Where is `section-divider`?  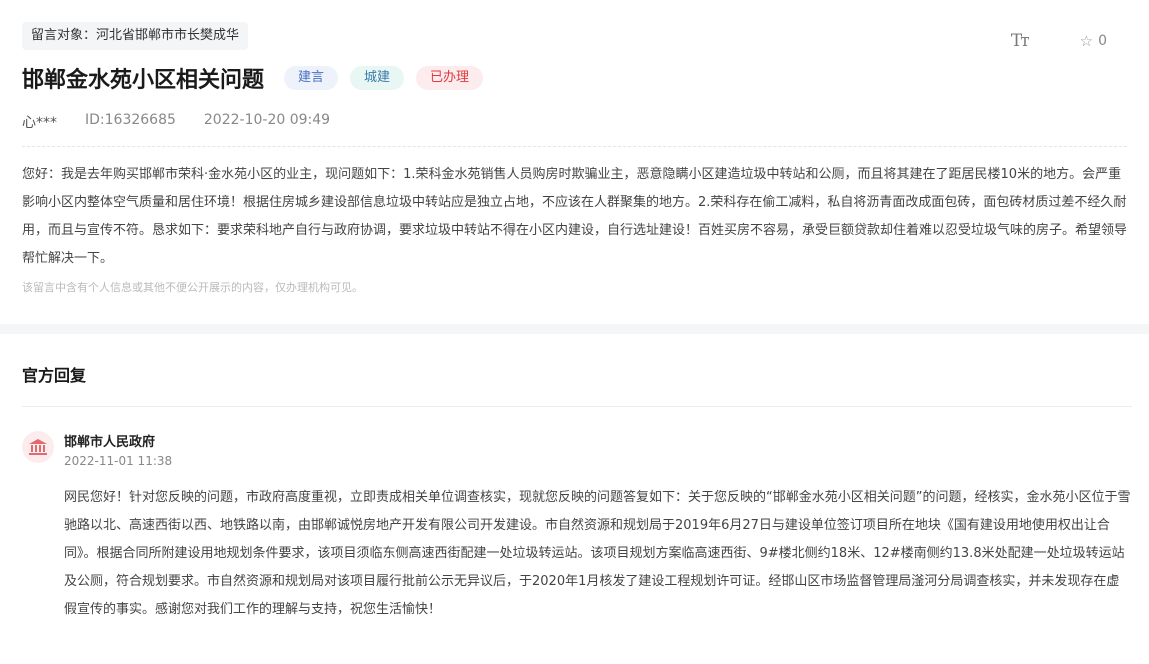 section-divider is located at coordinates (574, 329).